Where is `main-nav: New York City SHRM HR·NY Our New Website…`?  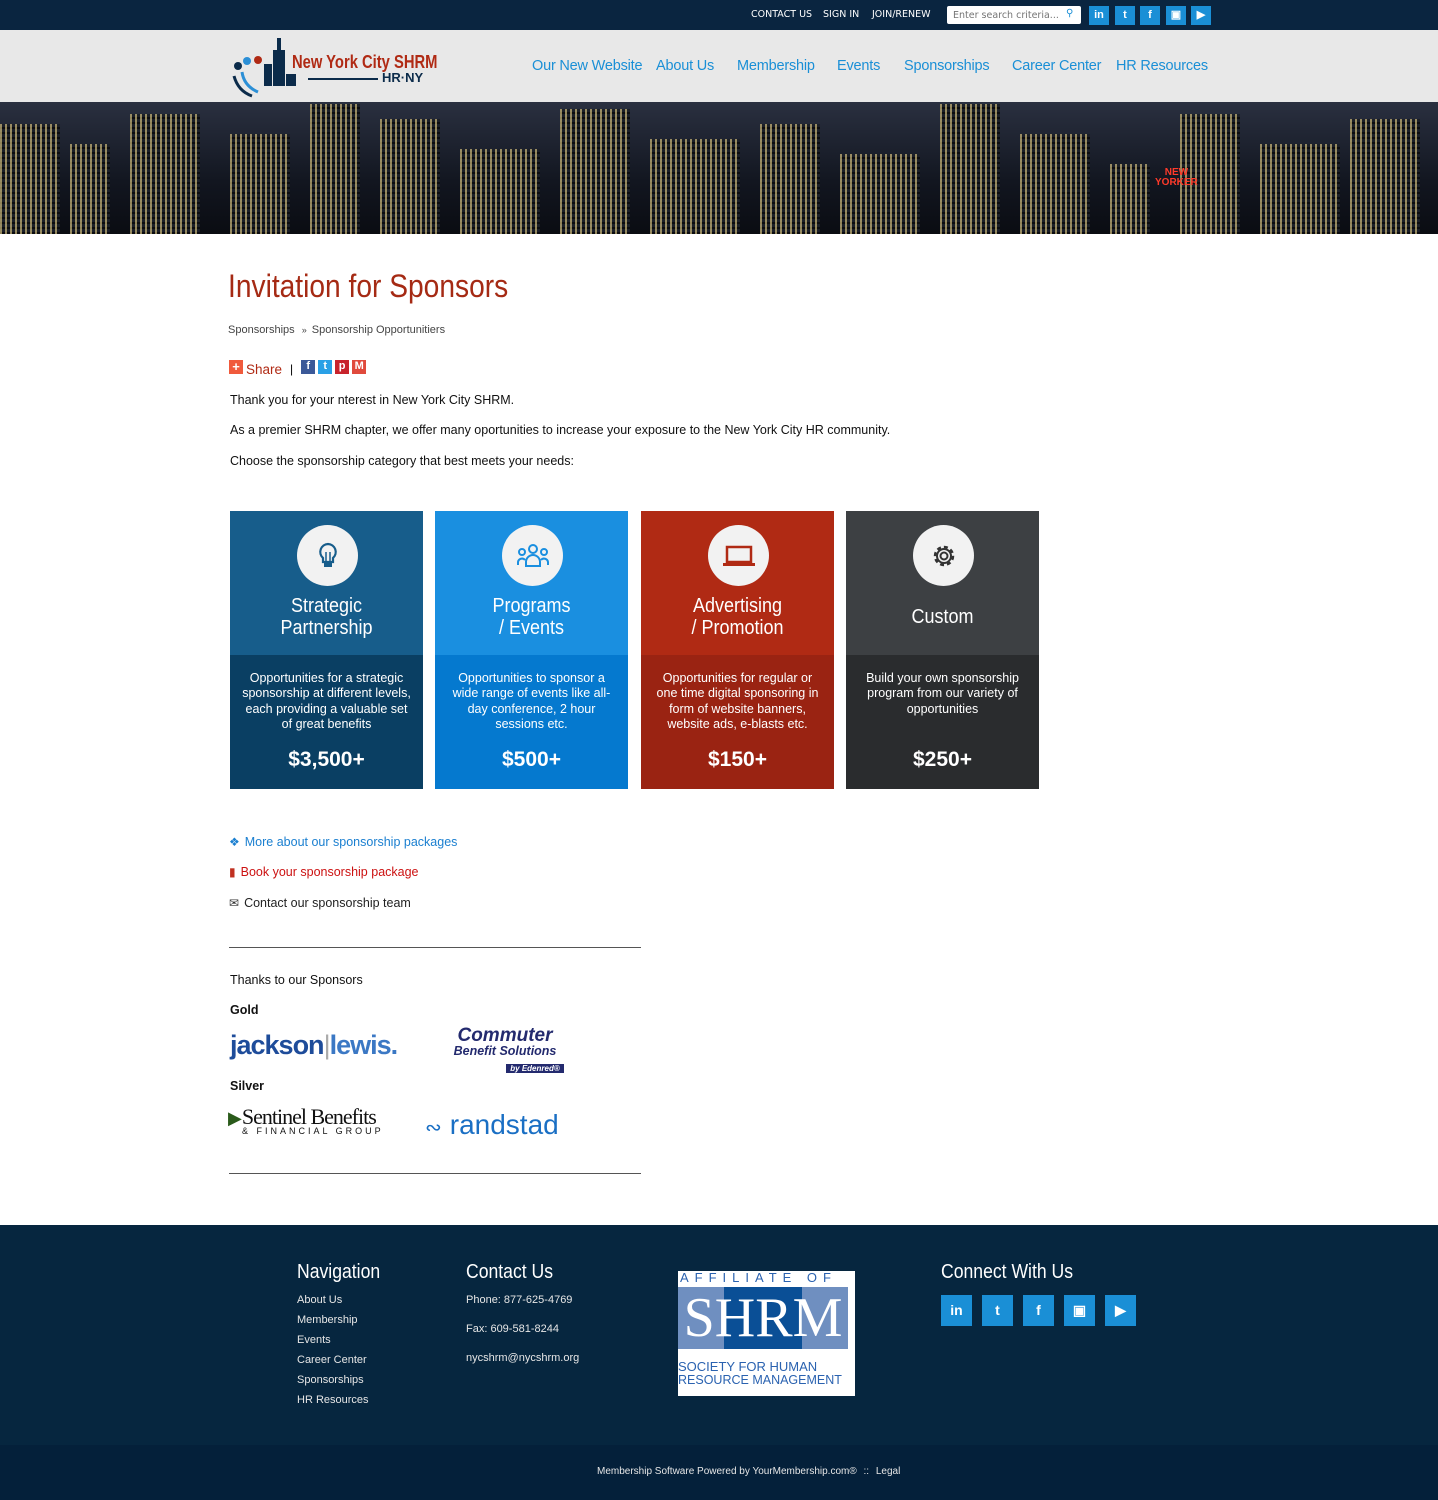 main-nav: New York City SHRM HR·NY Our New Website… is located at coordinates (719, 66).